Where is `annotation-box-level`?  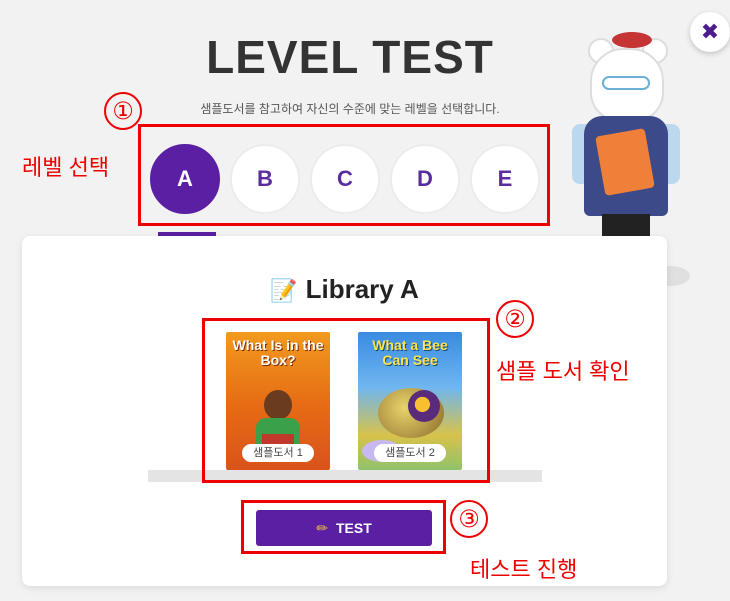 annotation-box-level is located at coordinates (344, 175).